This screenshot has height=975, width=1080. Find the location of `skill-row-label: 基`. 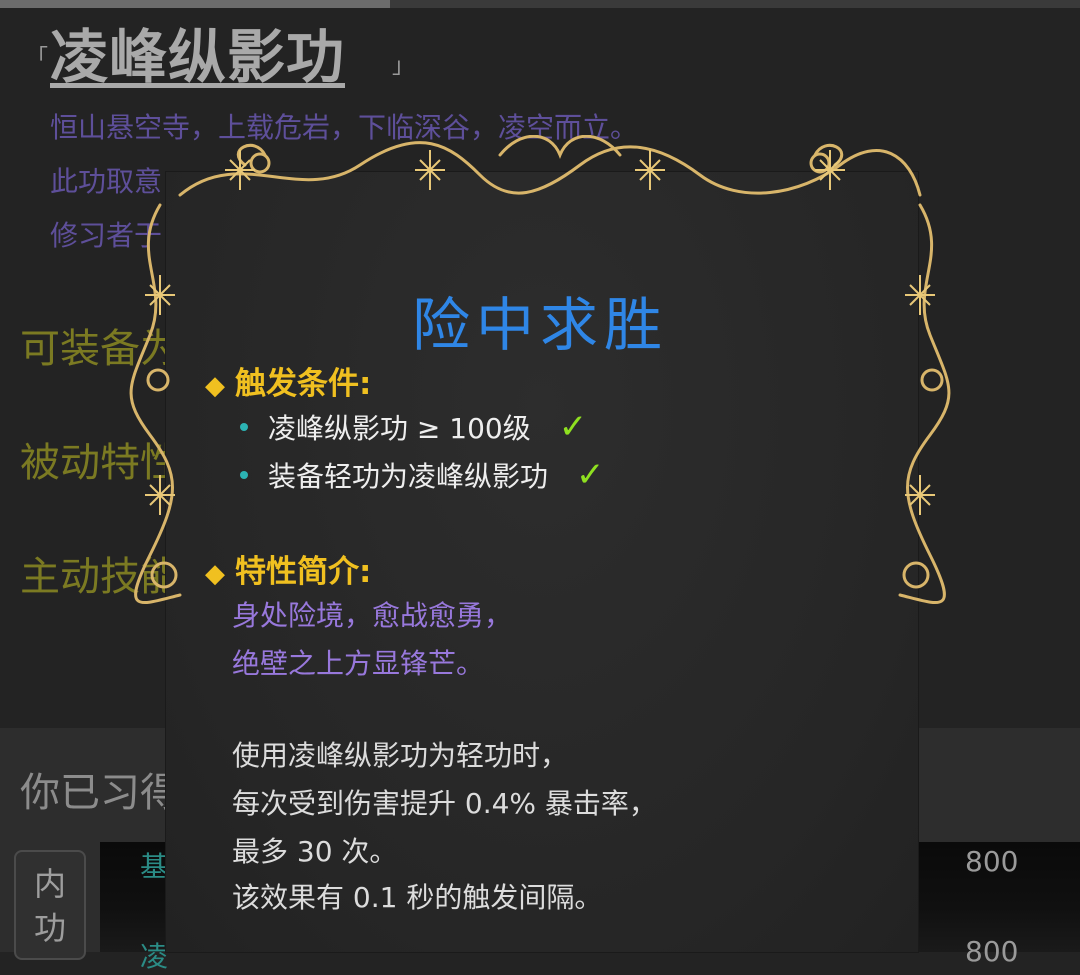

skill-row-label: 基 is located at coordinates (154, 865).